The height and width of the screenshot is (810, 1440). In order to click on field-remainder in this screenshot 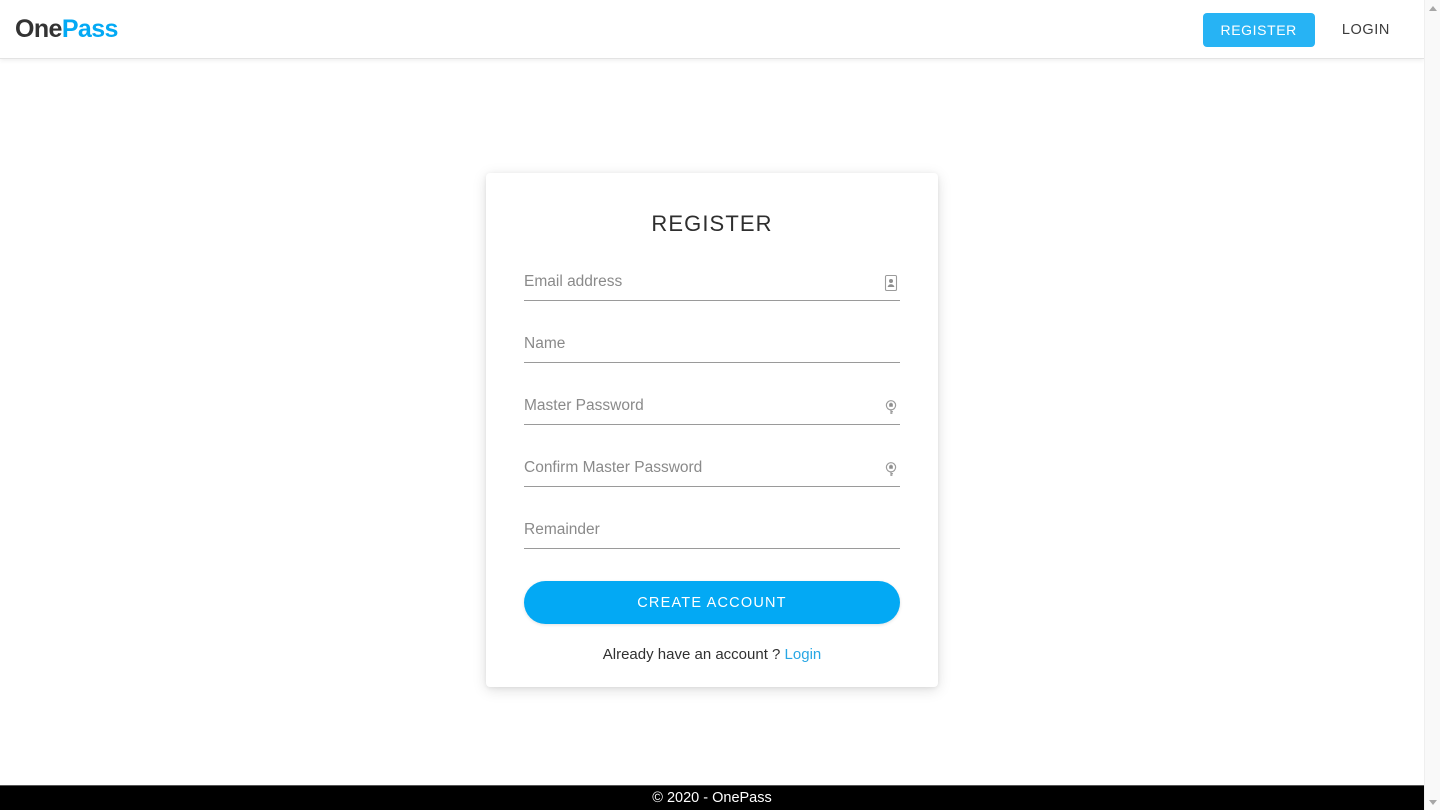, I will do `click(712, 532)`.